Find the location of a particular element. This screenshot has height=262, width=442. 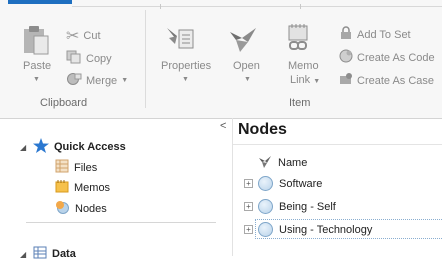

cut-button: ✂ Cut is located at coordinates (83, 36).